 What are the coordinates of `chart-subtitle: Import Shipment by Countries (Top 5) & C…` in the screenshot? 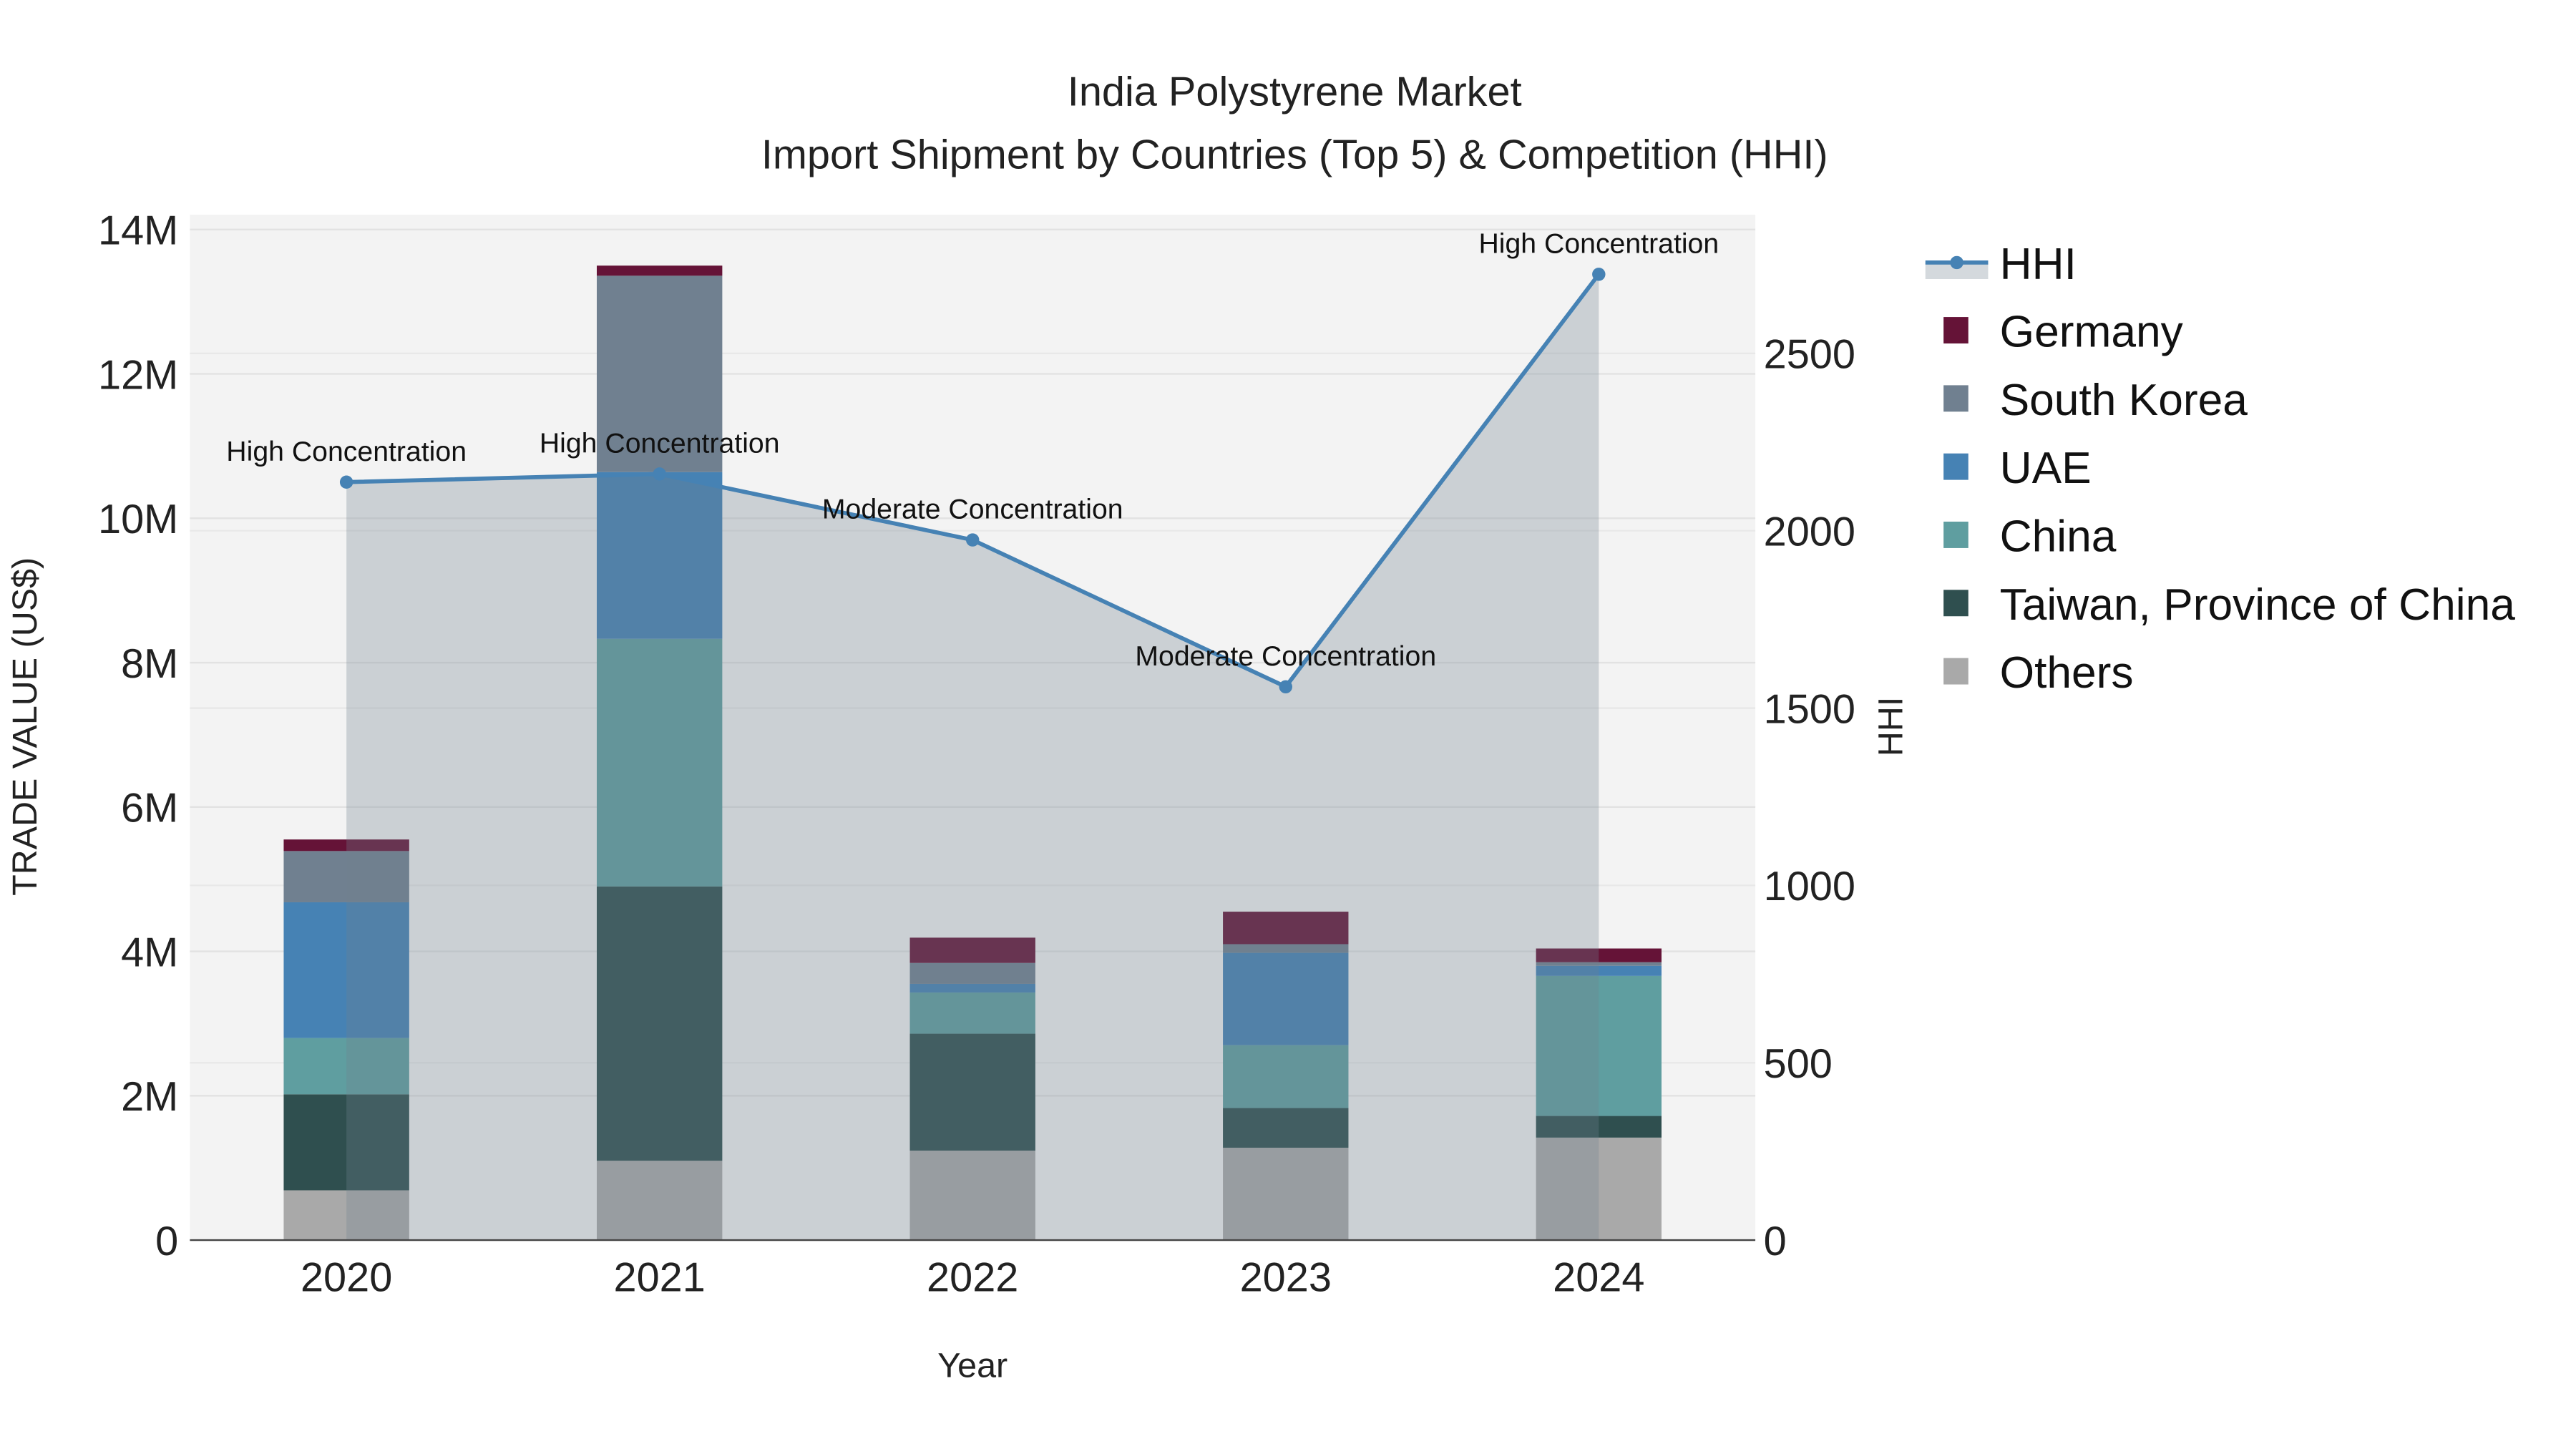 It's located at (1294, 154).